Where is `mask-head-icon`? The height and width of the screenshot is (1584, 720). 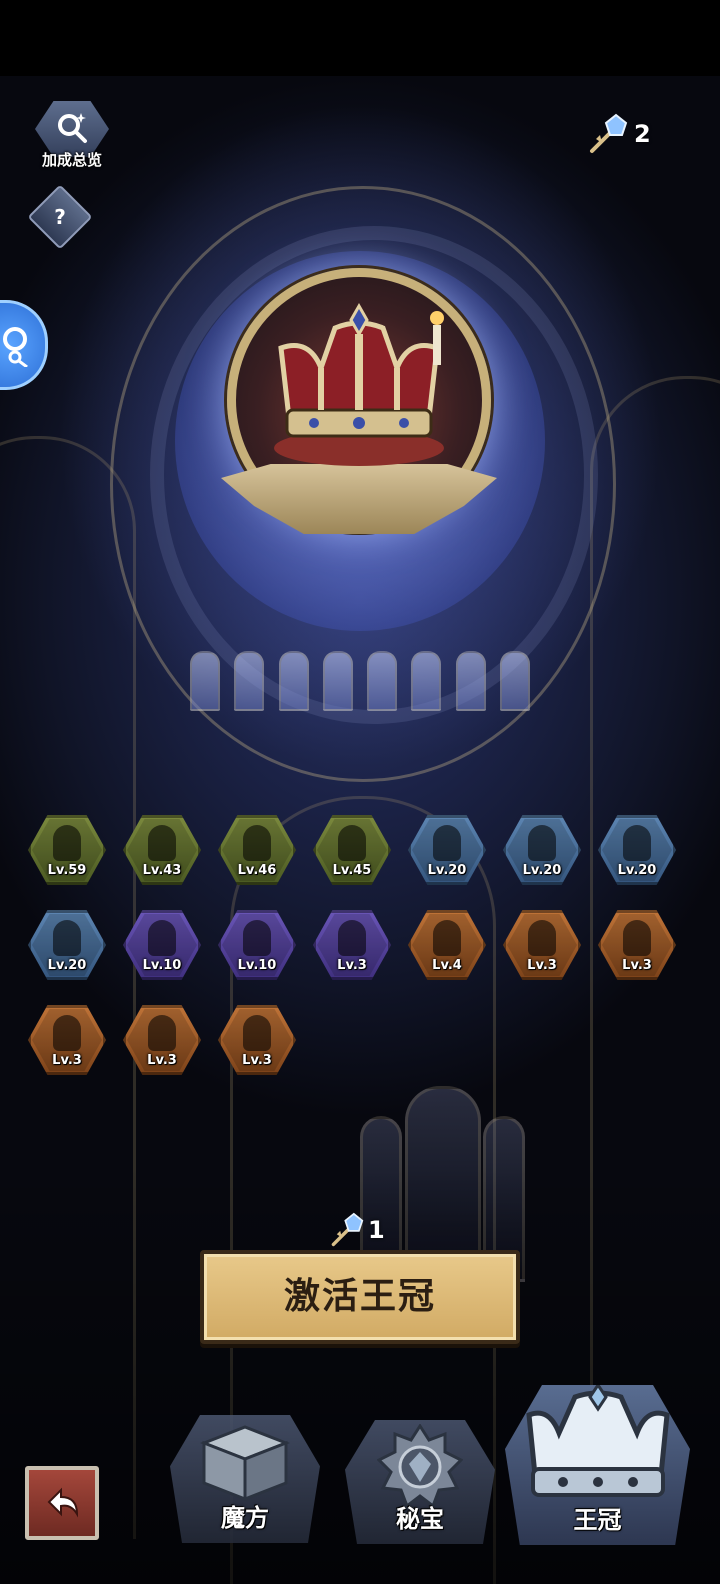 mask-head-icon is located at coordinates (542, 843).